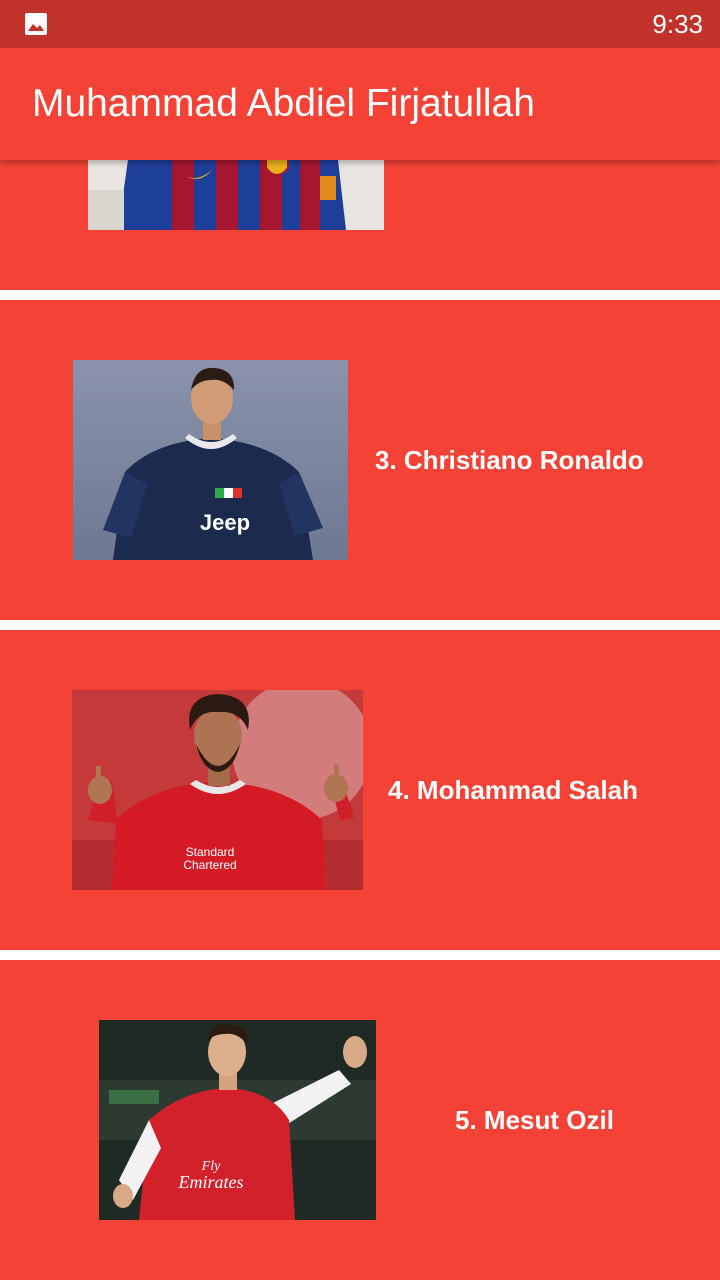 The image size is (720, 1280). What do you see at coordinates (509, 460) in the screenshot?
I see `player-name: 3. Christiano Ronaldo` at bounding box center [509, 460].